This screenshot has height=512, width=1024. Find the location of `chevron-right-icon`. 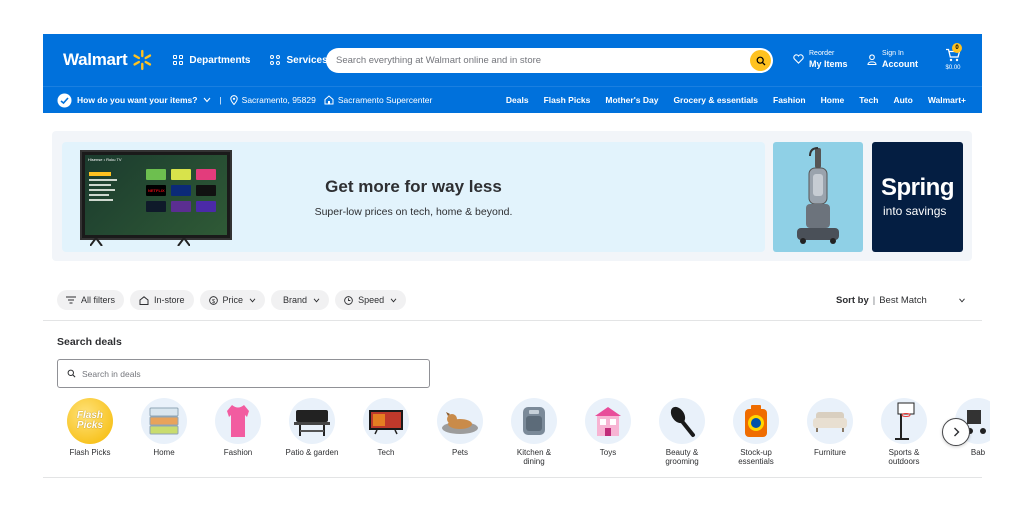

chevron-right-icon is located at coordinates (956, 432).